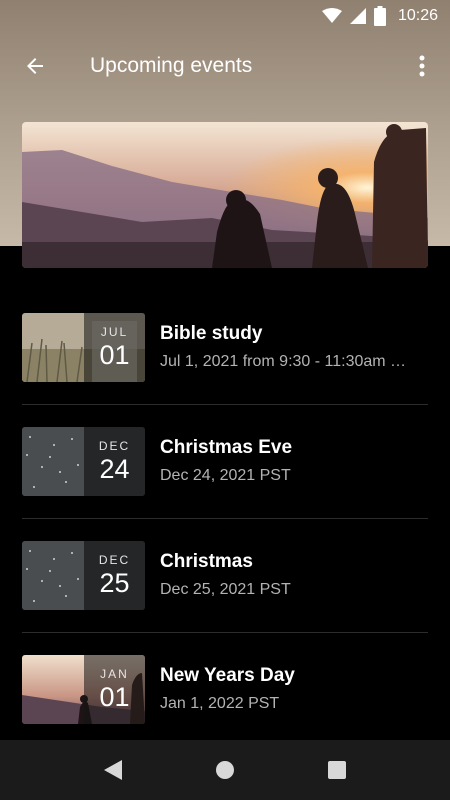  I want to click on event-day: 24, so click(114, 468).